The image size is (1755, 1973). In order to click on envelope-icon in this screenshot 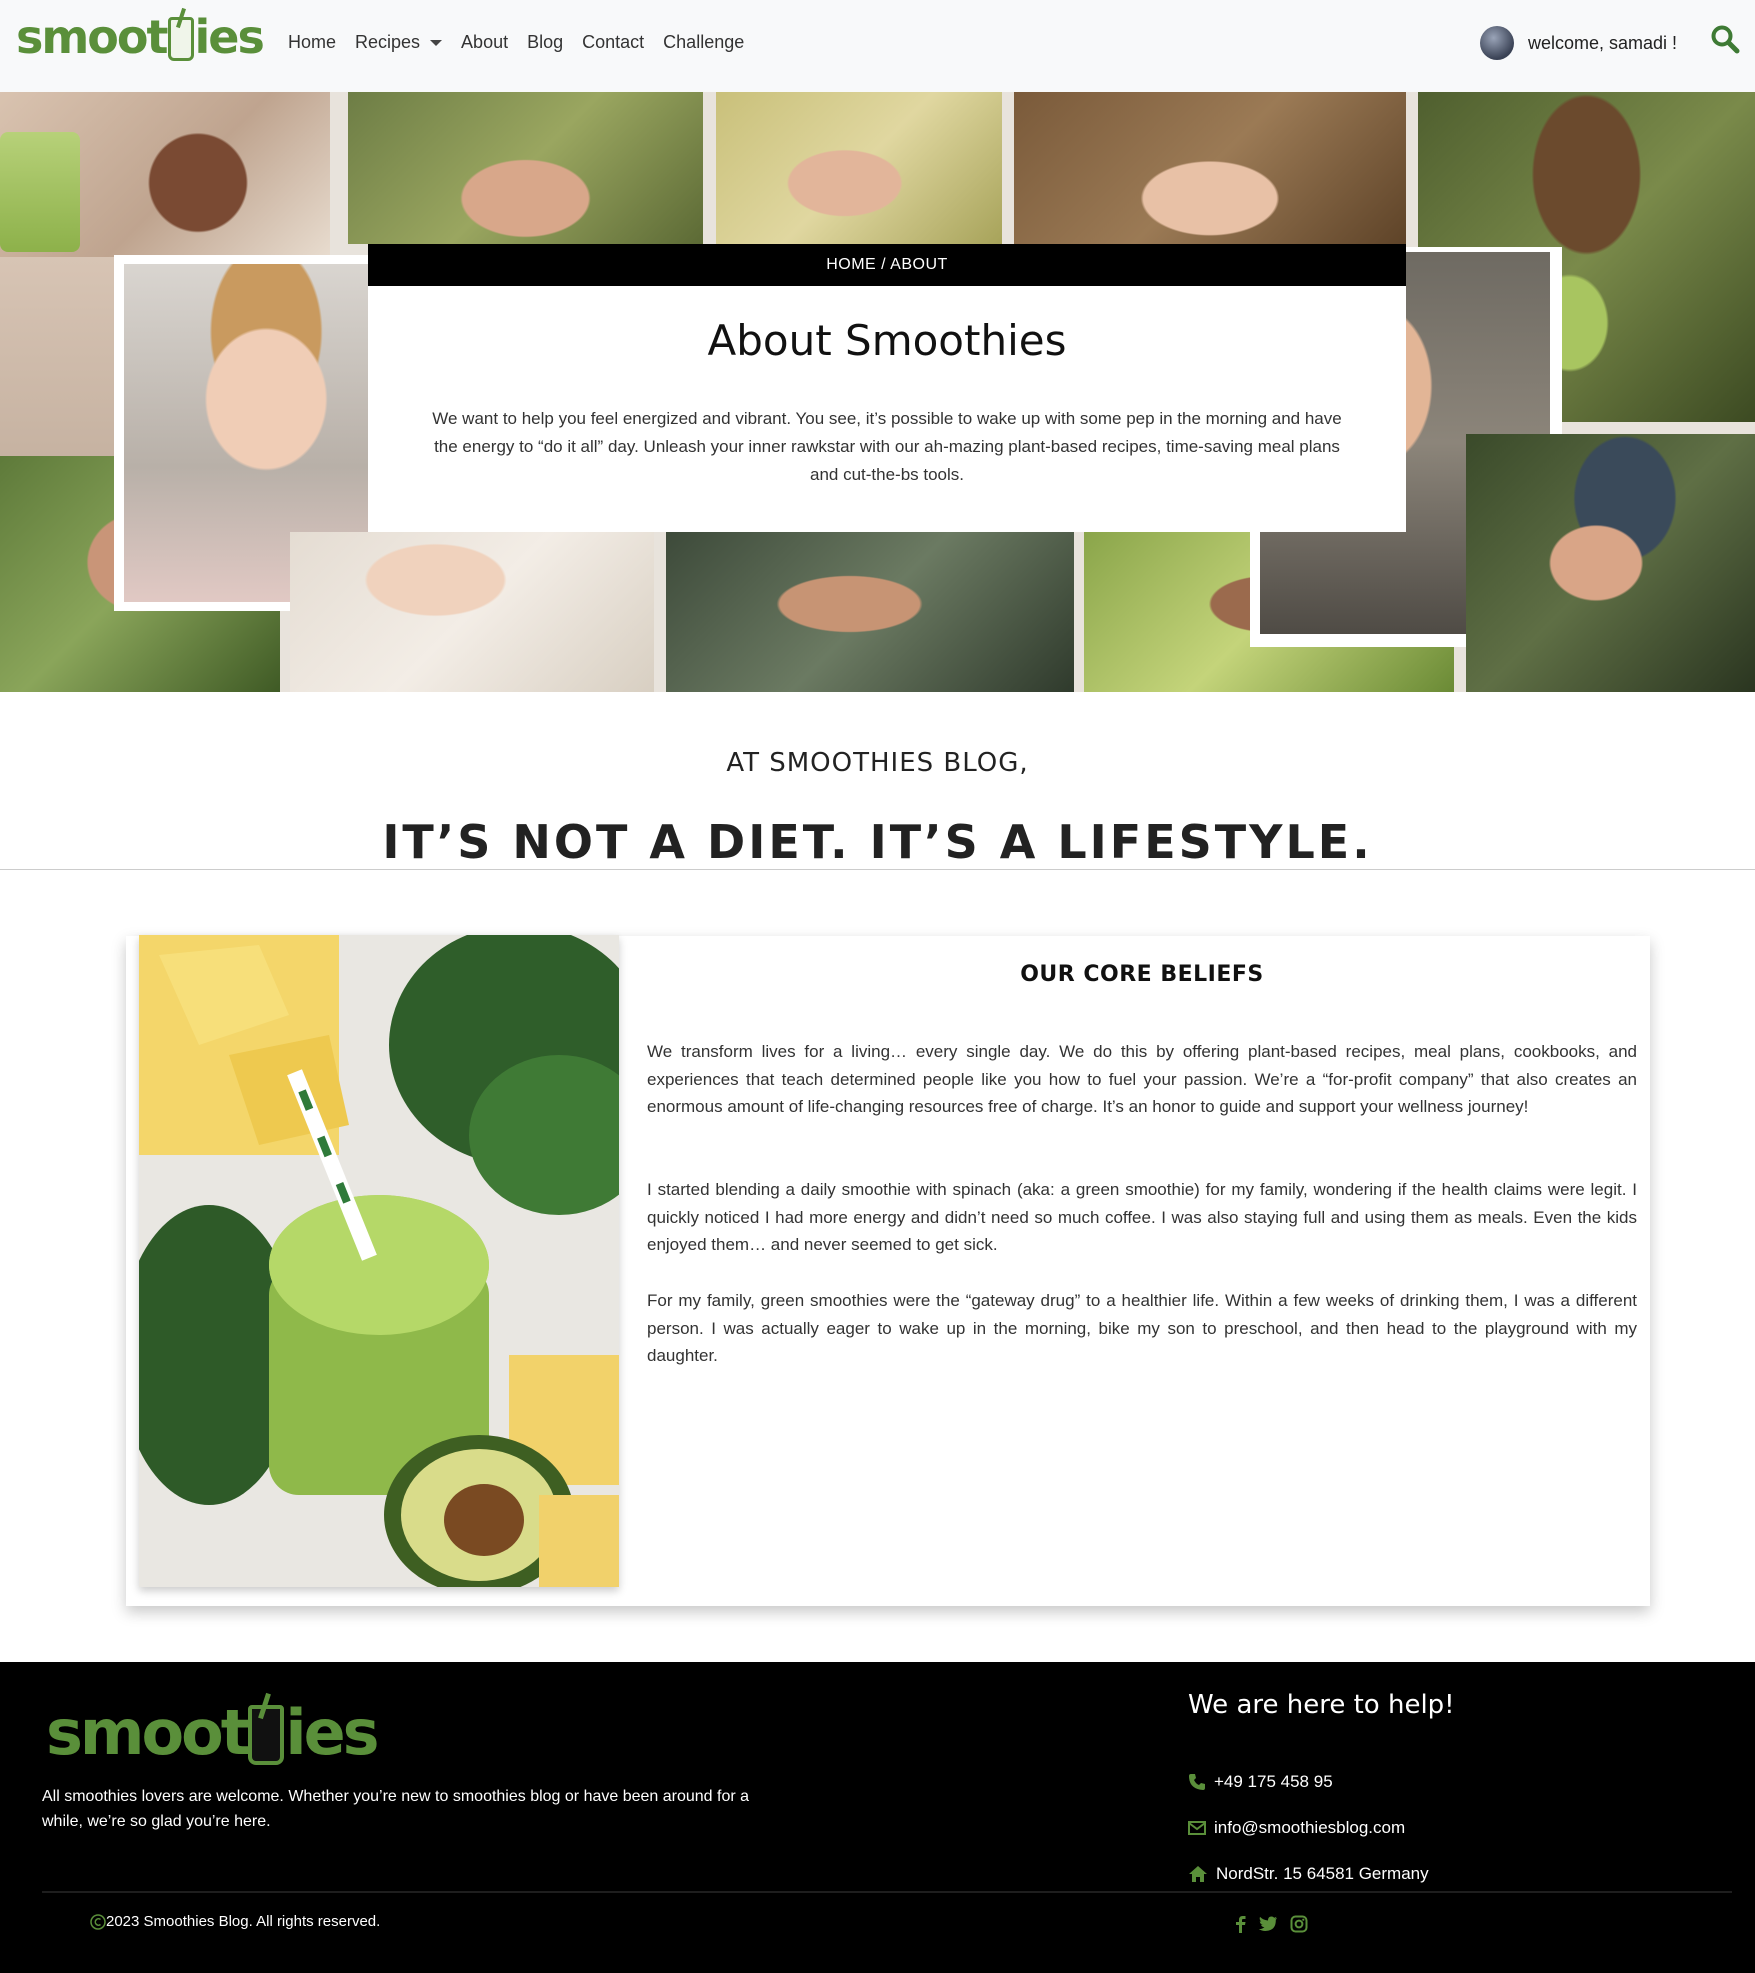, I will do `click(1197, 1828)`.